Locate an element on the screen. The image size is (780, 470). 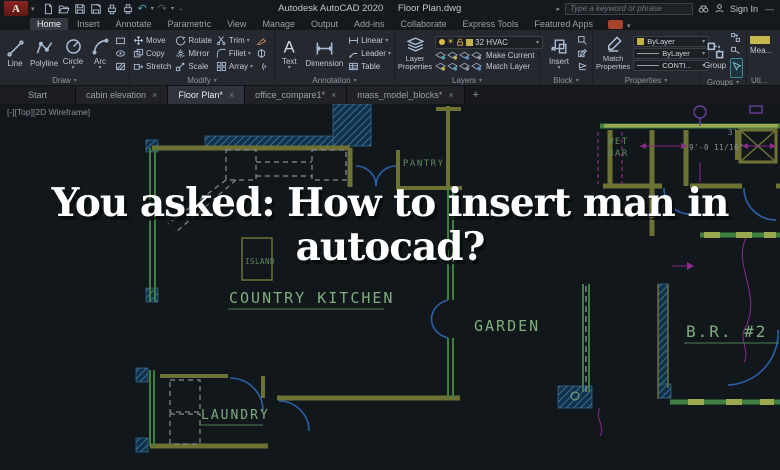
user-icon is located at coordinates (719, 8).